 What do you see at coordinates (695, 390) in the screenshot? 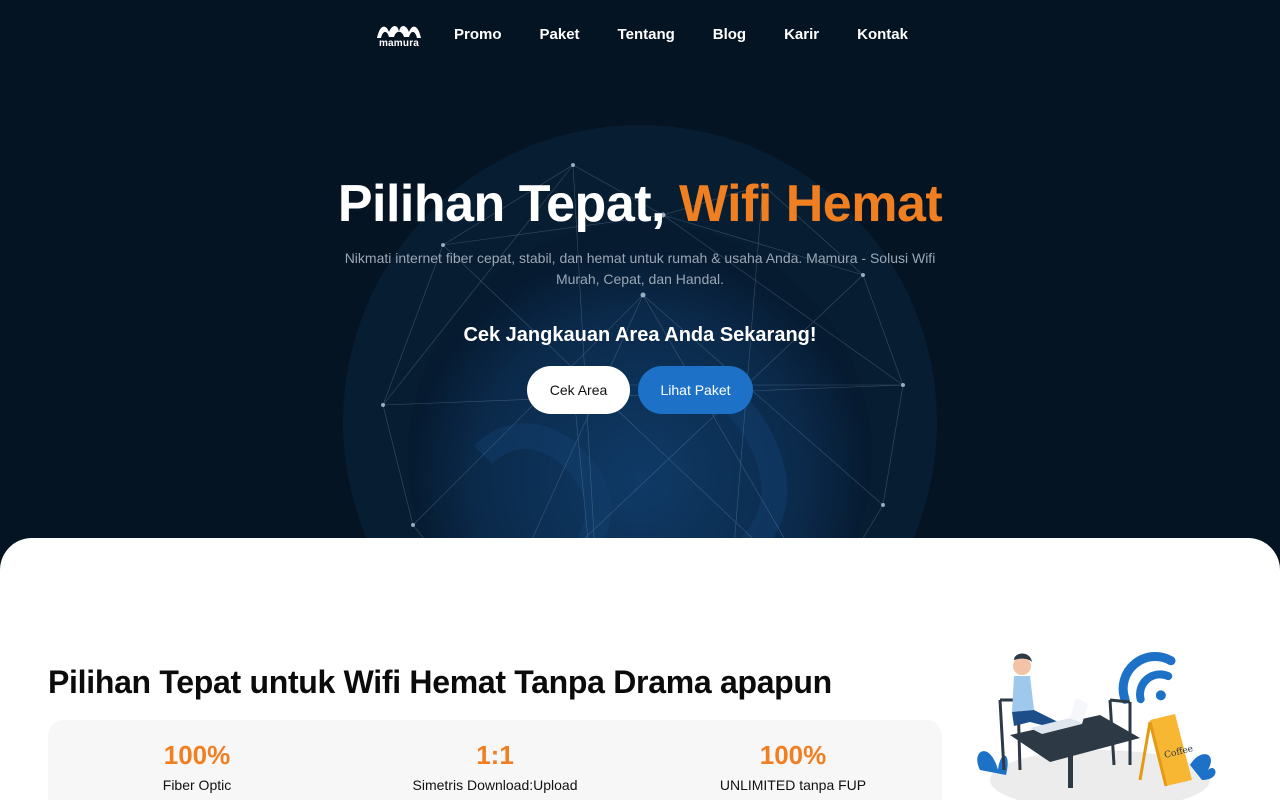
I see `view-packages-button: Lihat Paket` at bounding box center [695, 390].